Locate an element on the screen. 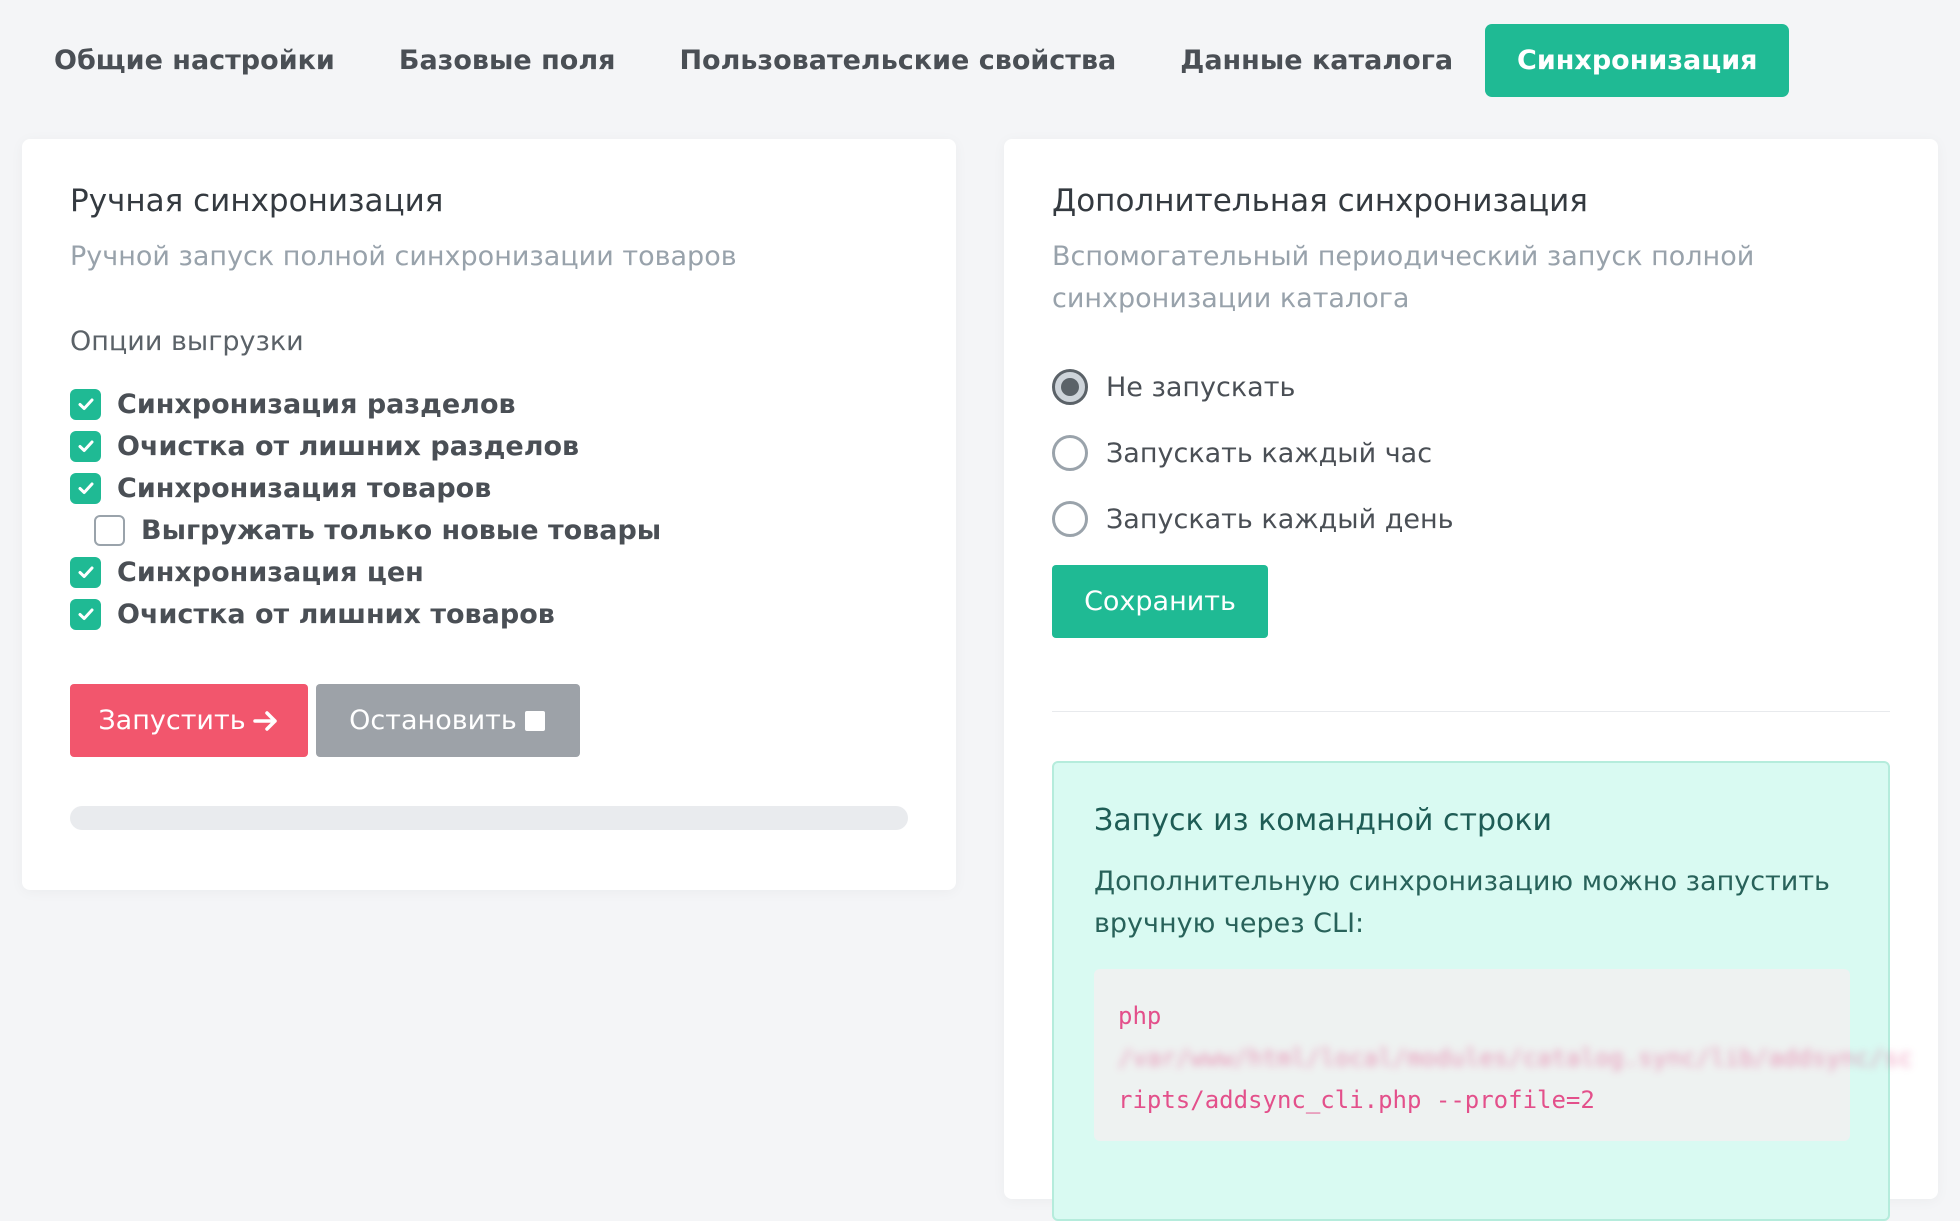  checkbox-clean-sections is located at coordinates (85, 446).